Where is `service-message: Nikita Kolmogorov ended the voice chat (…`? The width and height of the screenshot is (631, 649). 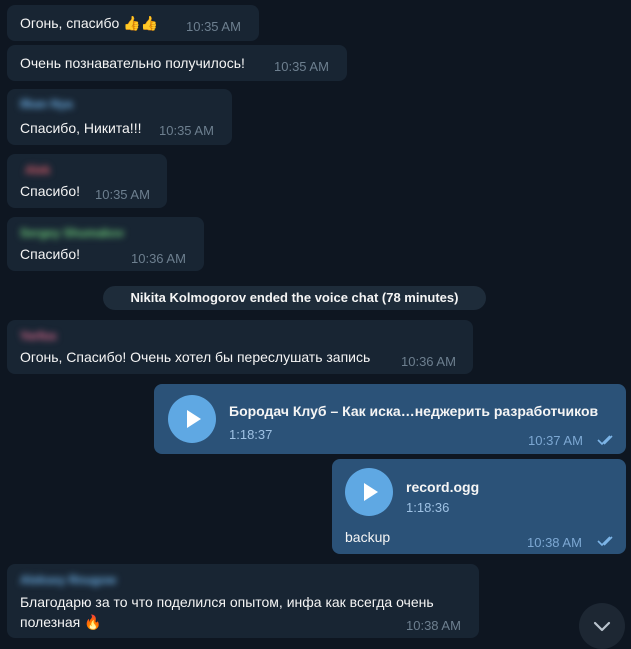 service-message: Nikita Kolmogorov ended the voice chat (… is located at coordinates (294, 298).